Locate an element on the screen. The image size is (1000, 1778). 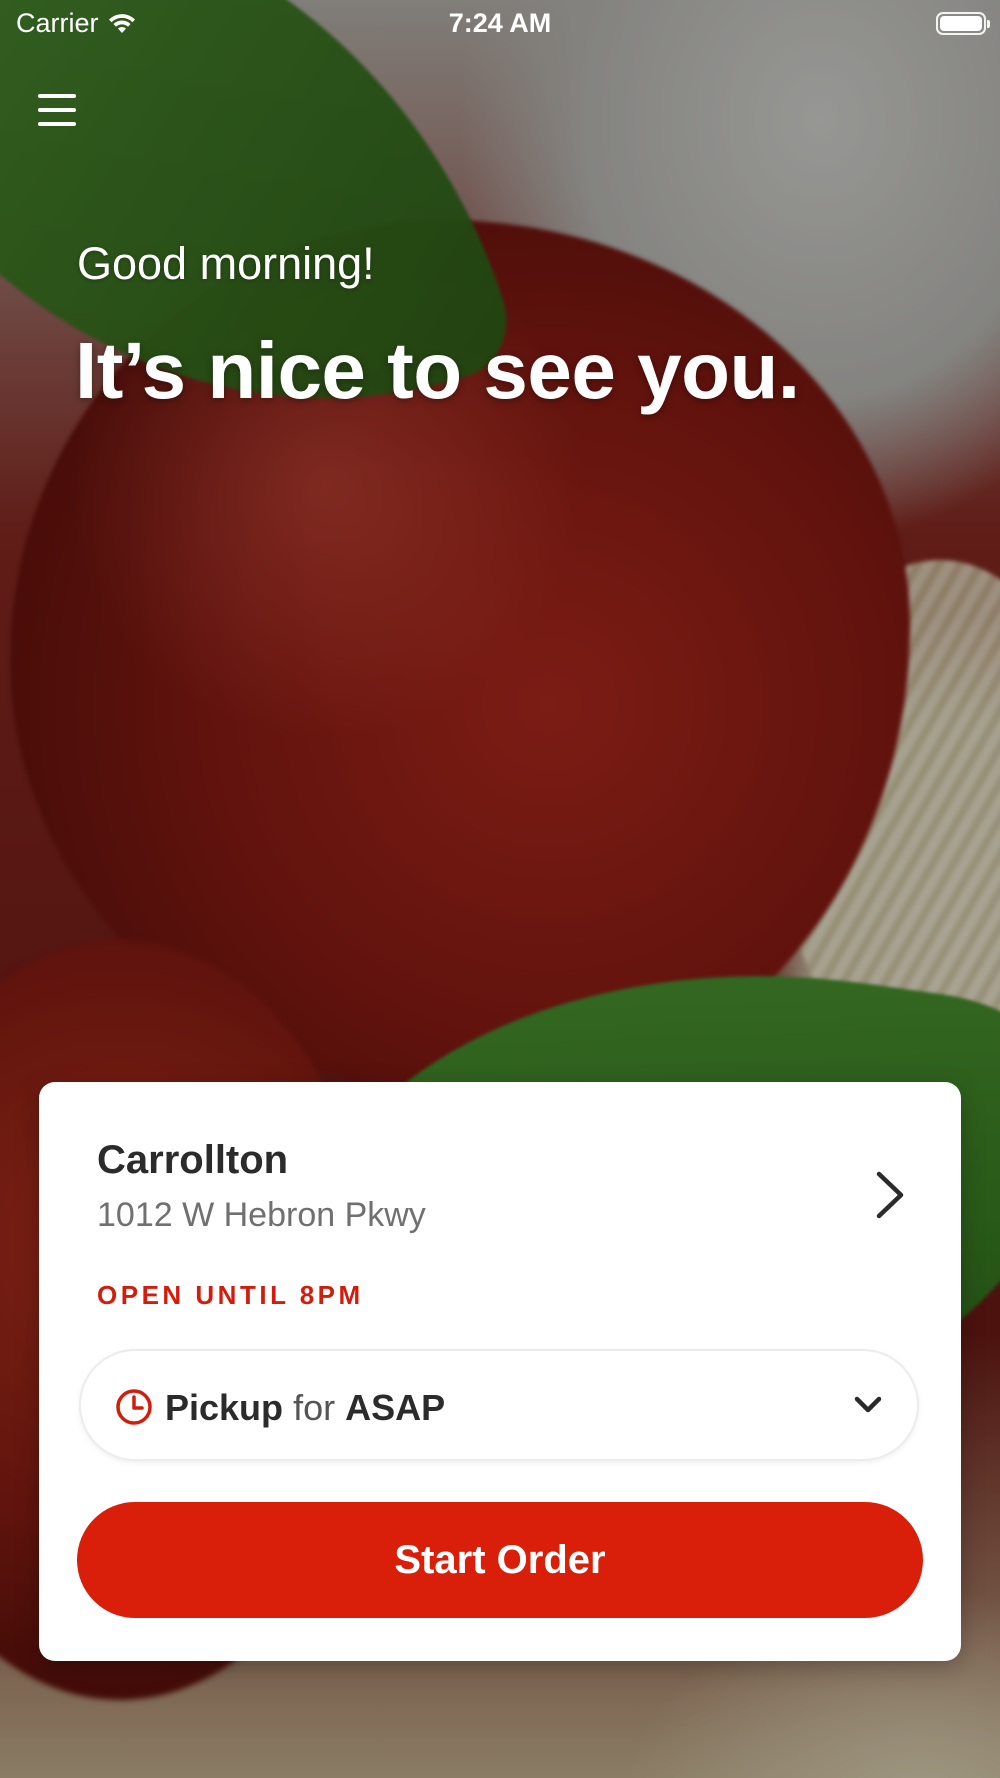
order-time: ASAP is located at coordinates (395, 1407).